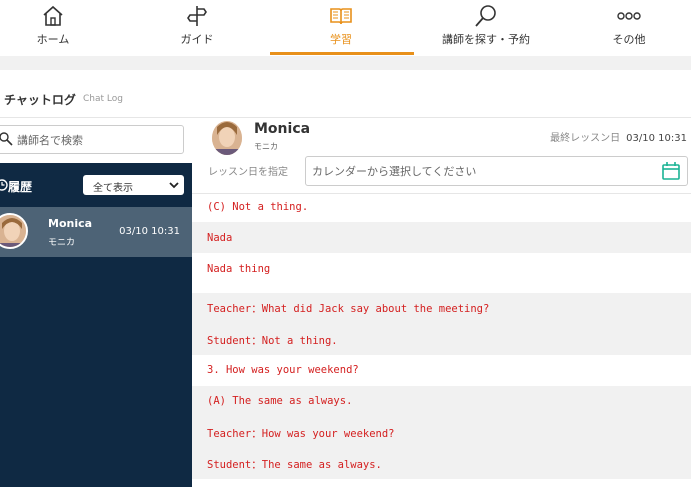 This screenshot has width=691, height=487. What do you see at coordinates (197, 16) in the screenshot?
I see `guide-icon` at bounding box center [197, 16].